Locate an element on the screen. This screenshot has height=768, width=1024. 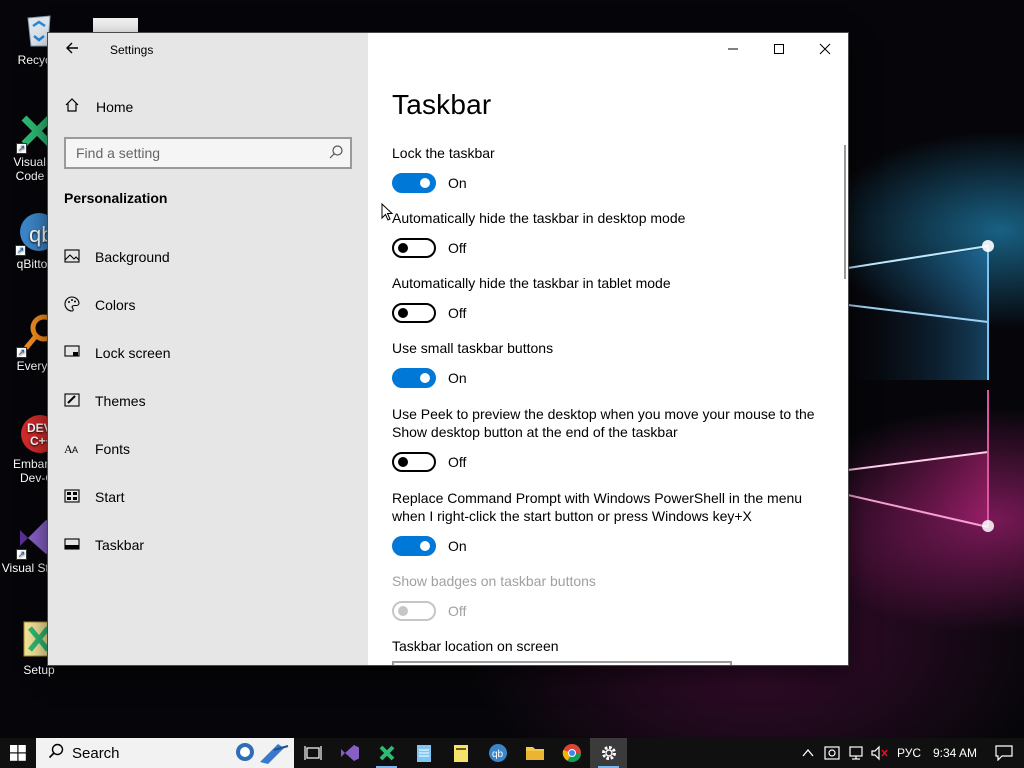
sidebar-item-label: Taskbar is located at coordinates (120, 545).